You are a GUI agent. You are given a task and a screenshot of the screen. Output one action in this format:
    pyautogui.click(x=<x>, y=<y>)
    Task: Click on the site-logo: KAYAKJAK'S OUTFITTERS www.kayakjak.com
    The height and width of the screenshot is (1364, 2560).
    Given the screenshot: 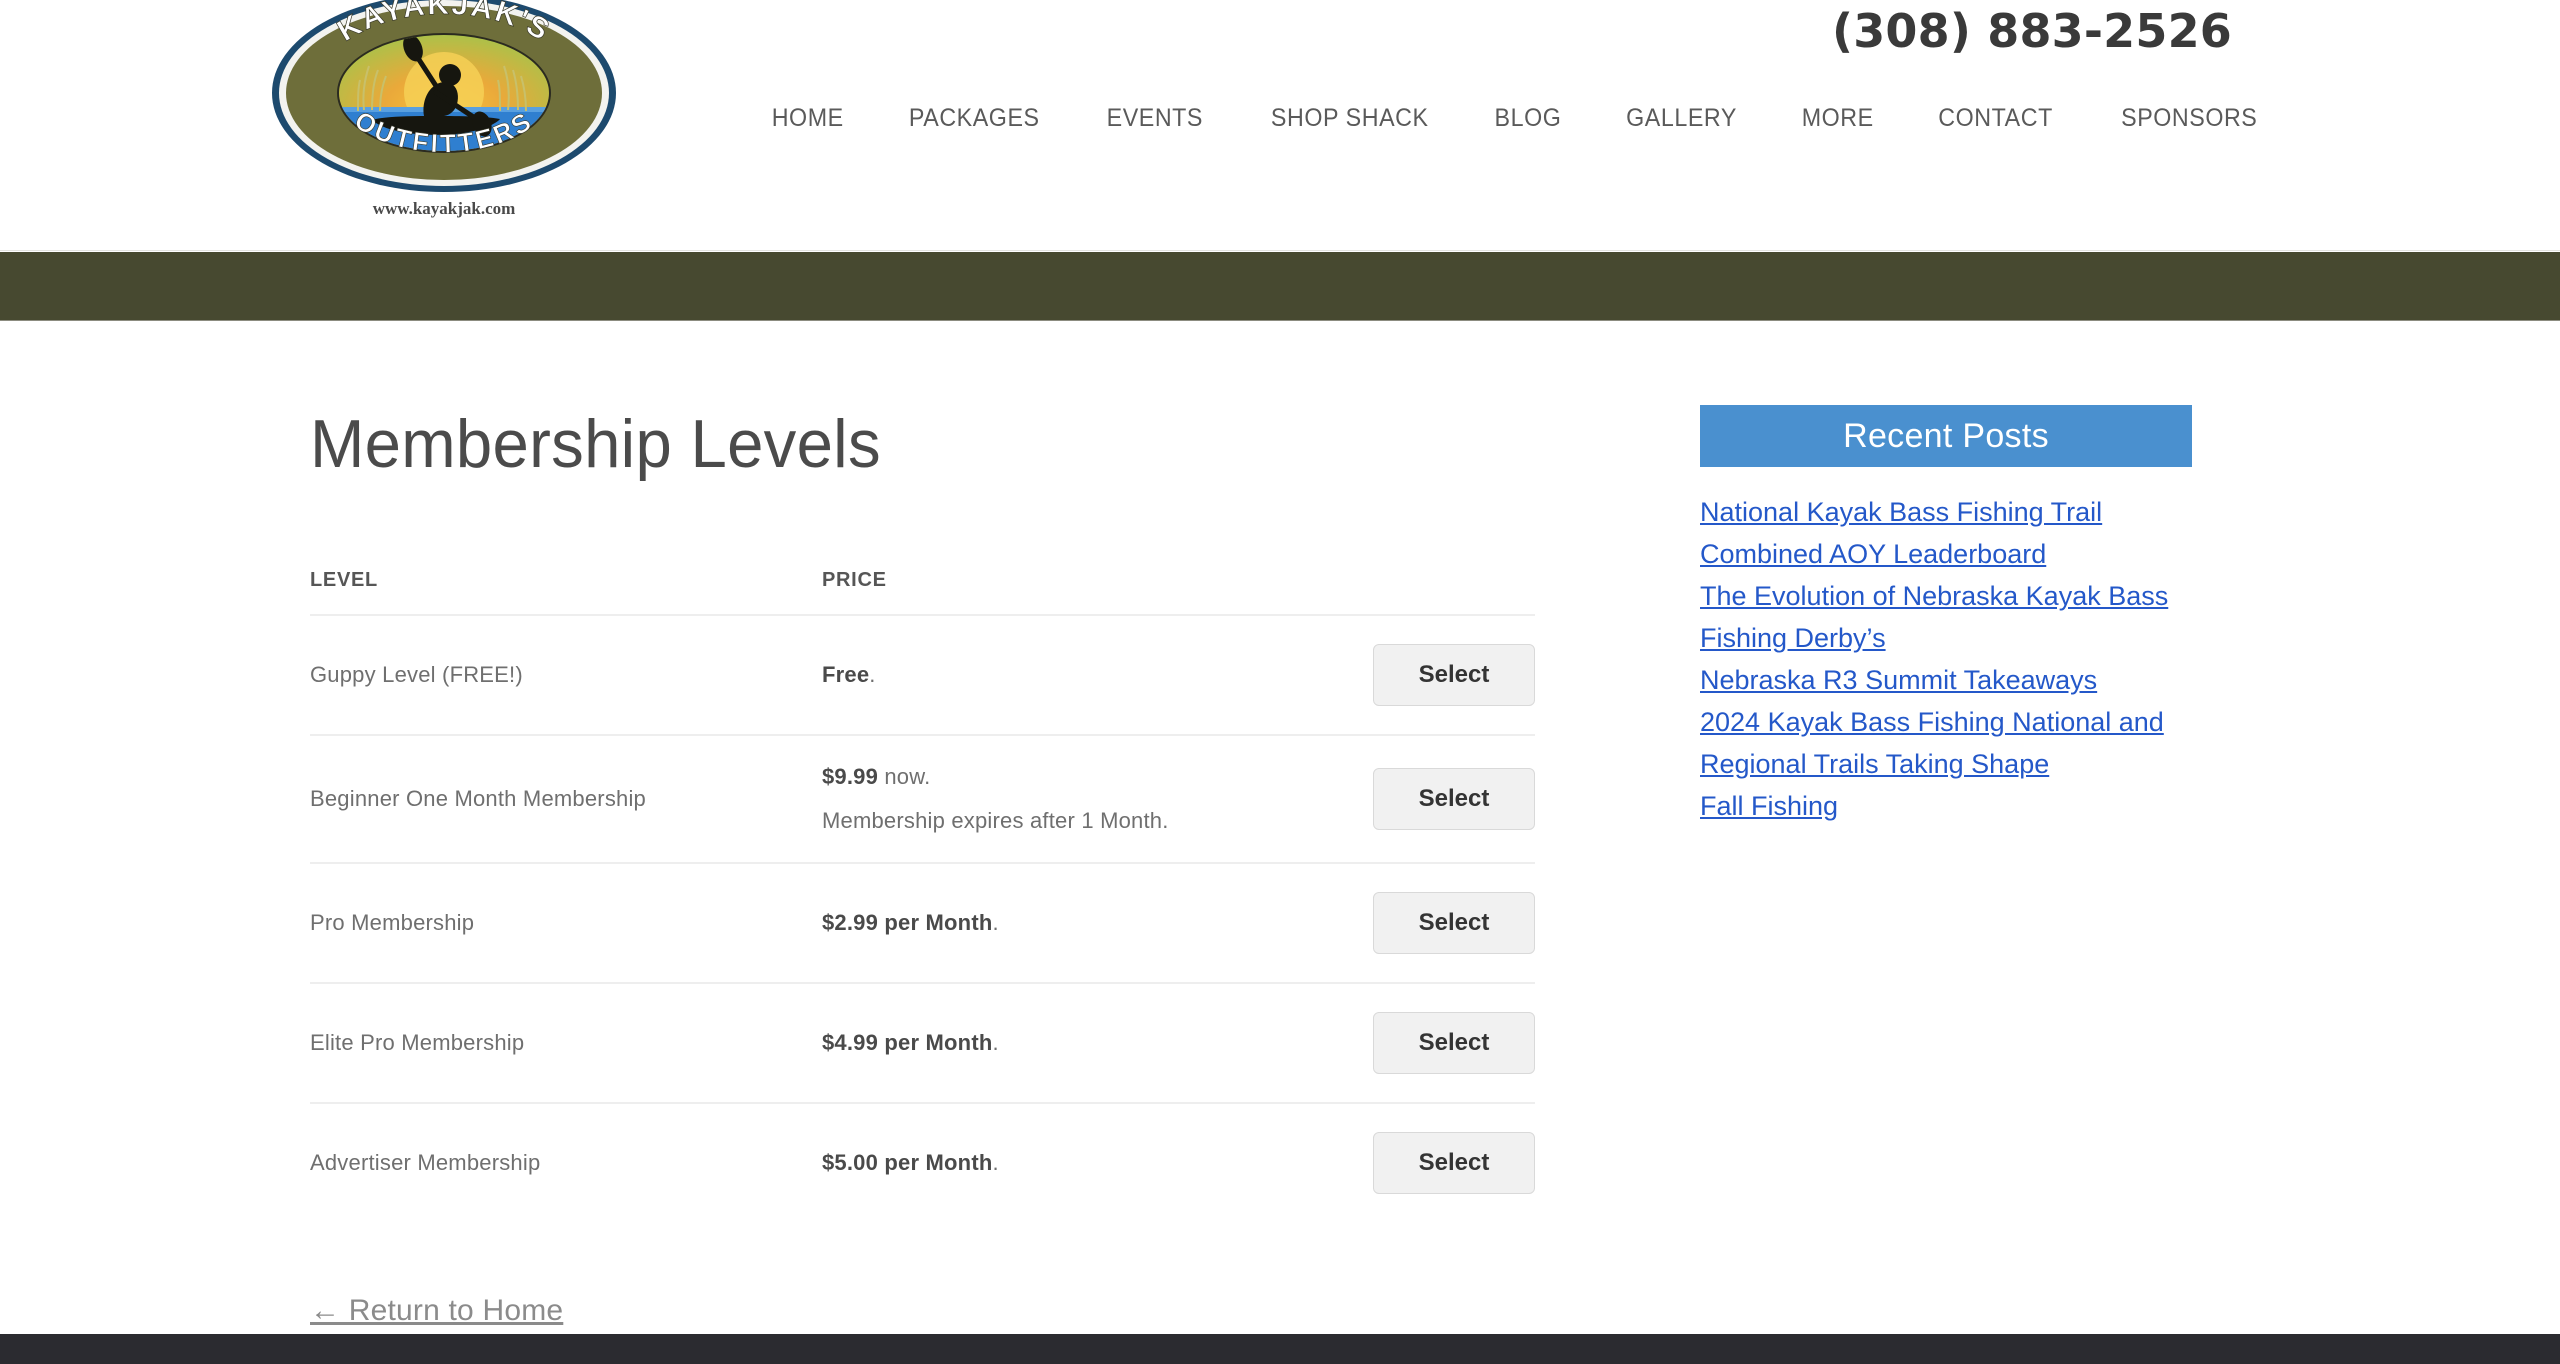 What is the action you would take?
    pyautogui.click(x=444, y=116)
    